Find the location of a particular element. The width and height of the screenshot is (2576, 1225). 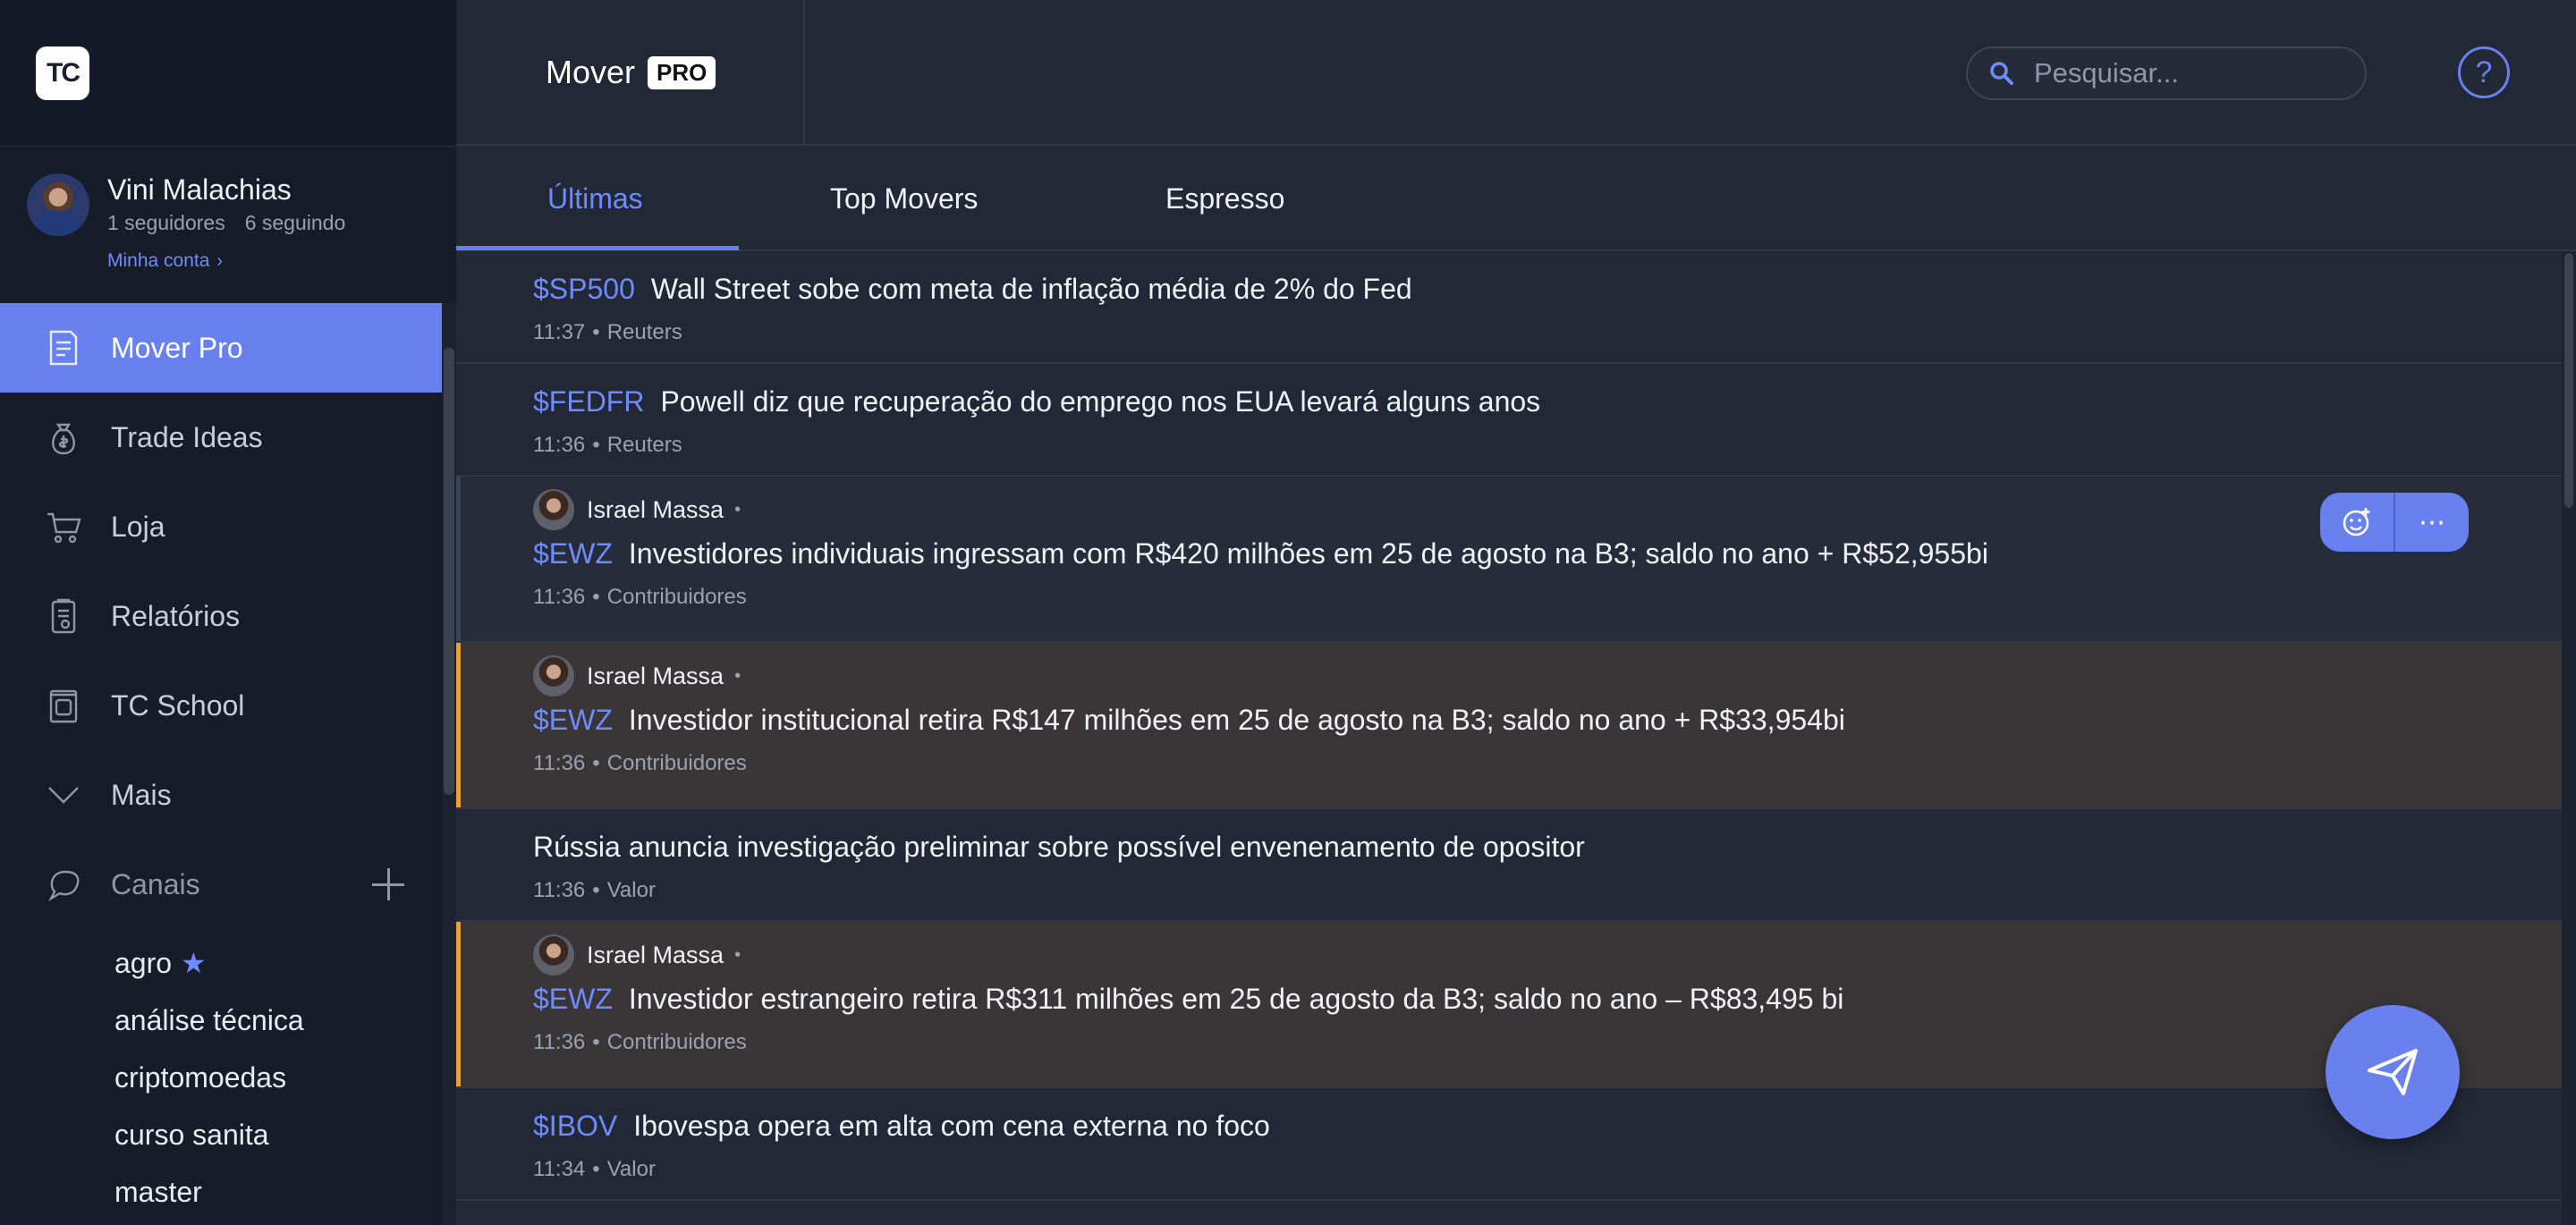

profile-name: Vini Malachias is located at coordinates (199, 190).